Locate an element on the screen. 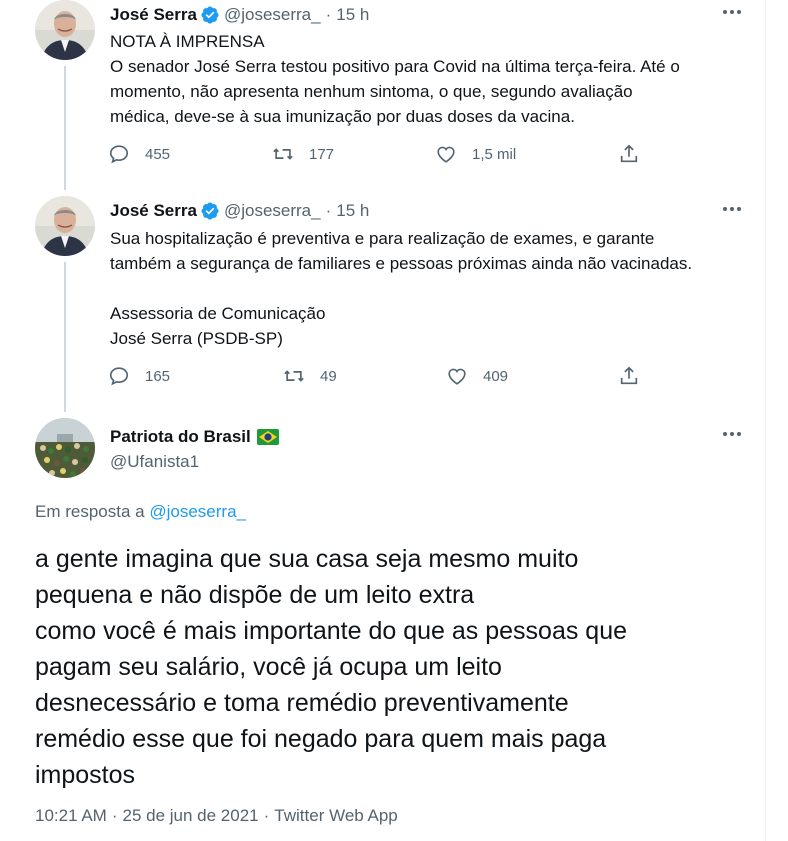 Image resolution: width=788 pixels, height=841 pixels. retweet-count: 49 is located at coordinates (328, 376).